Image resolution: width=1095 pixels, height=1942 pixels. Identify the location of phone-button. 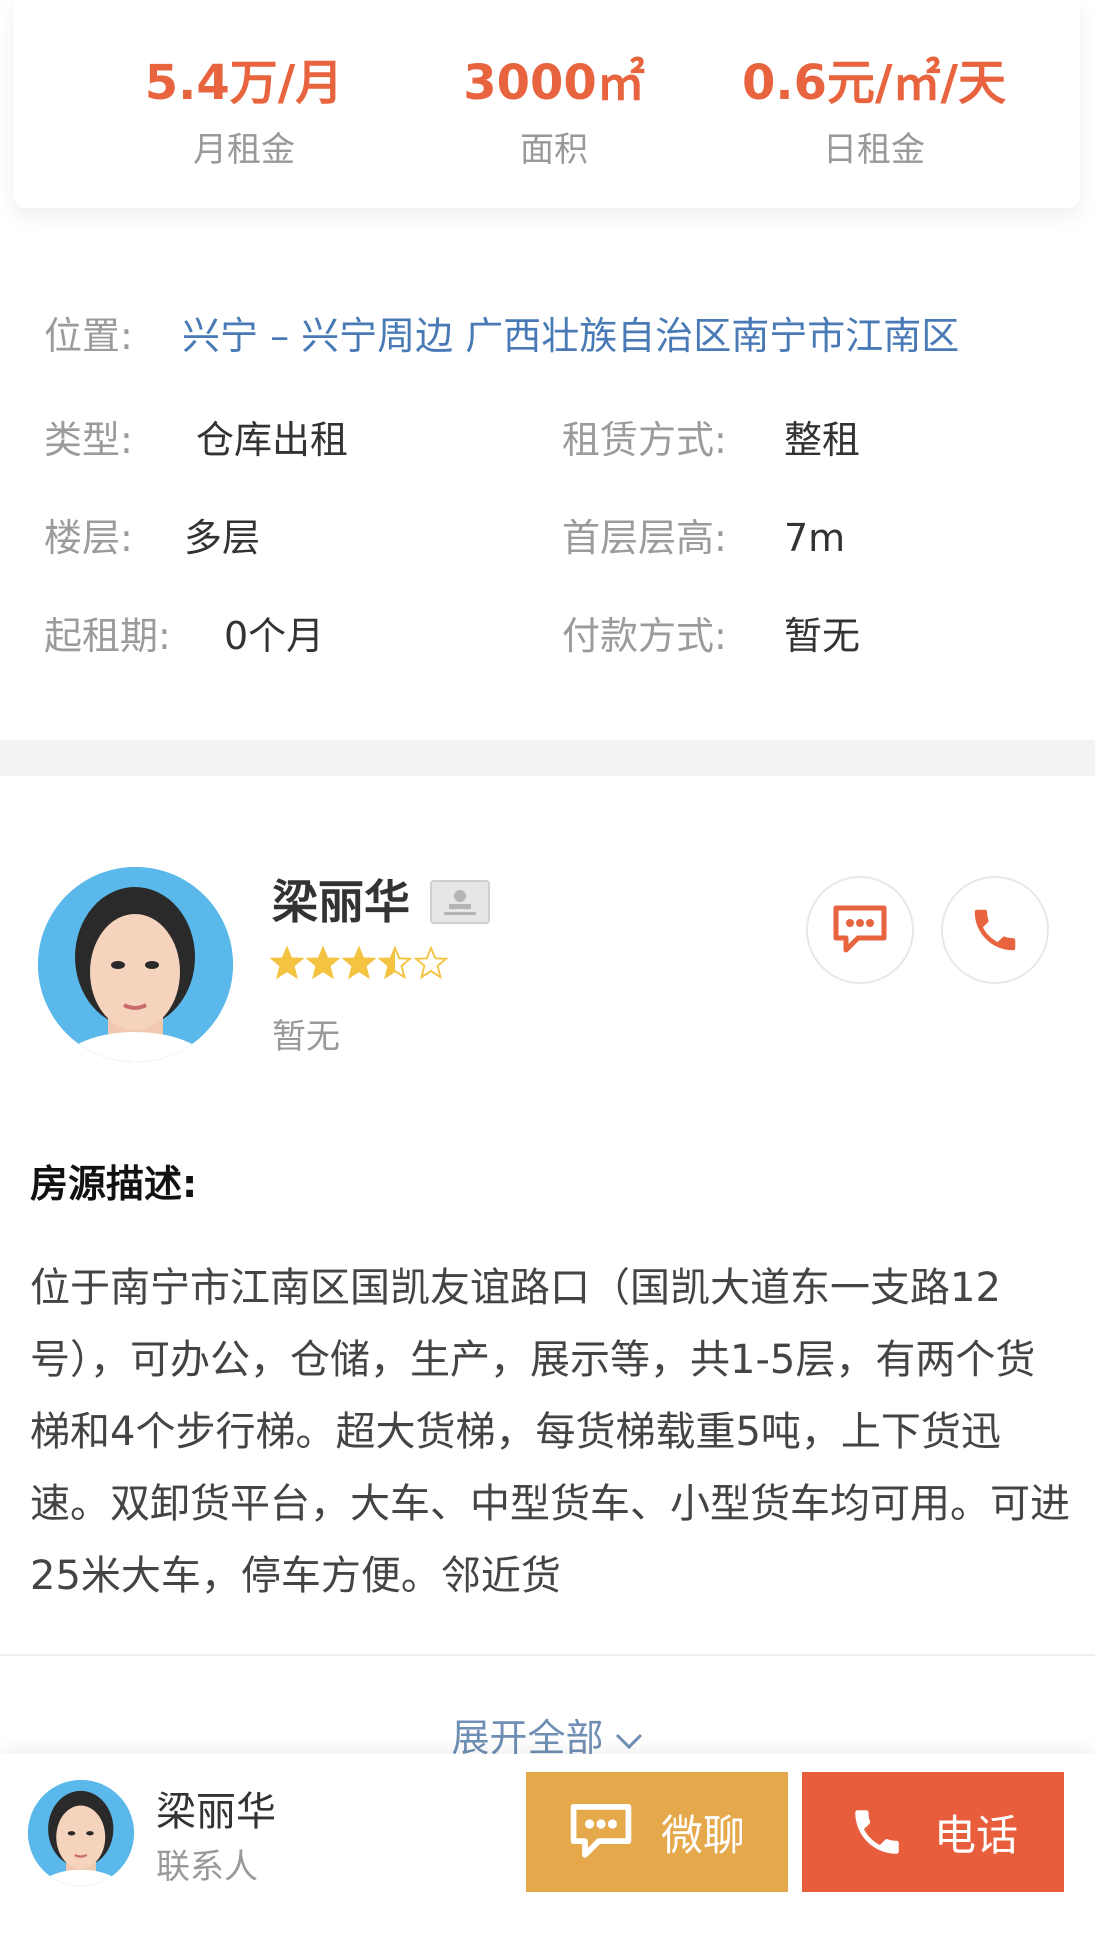
(995, 930).